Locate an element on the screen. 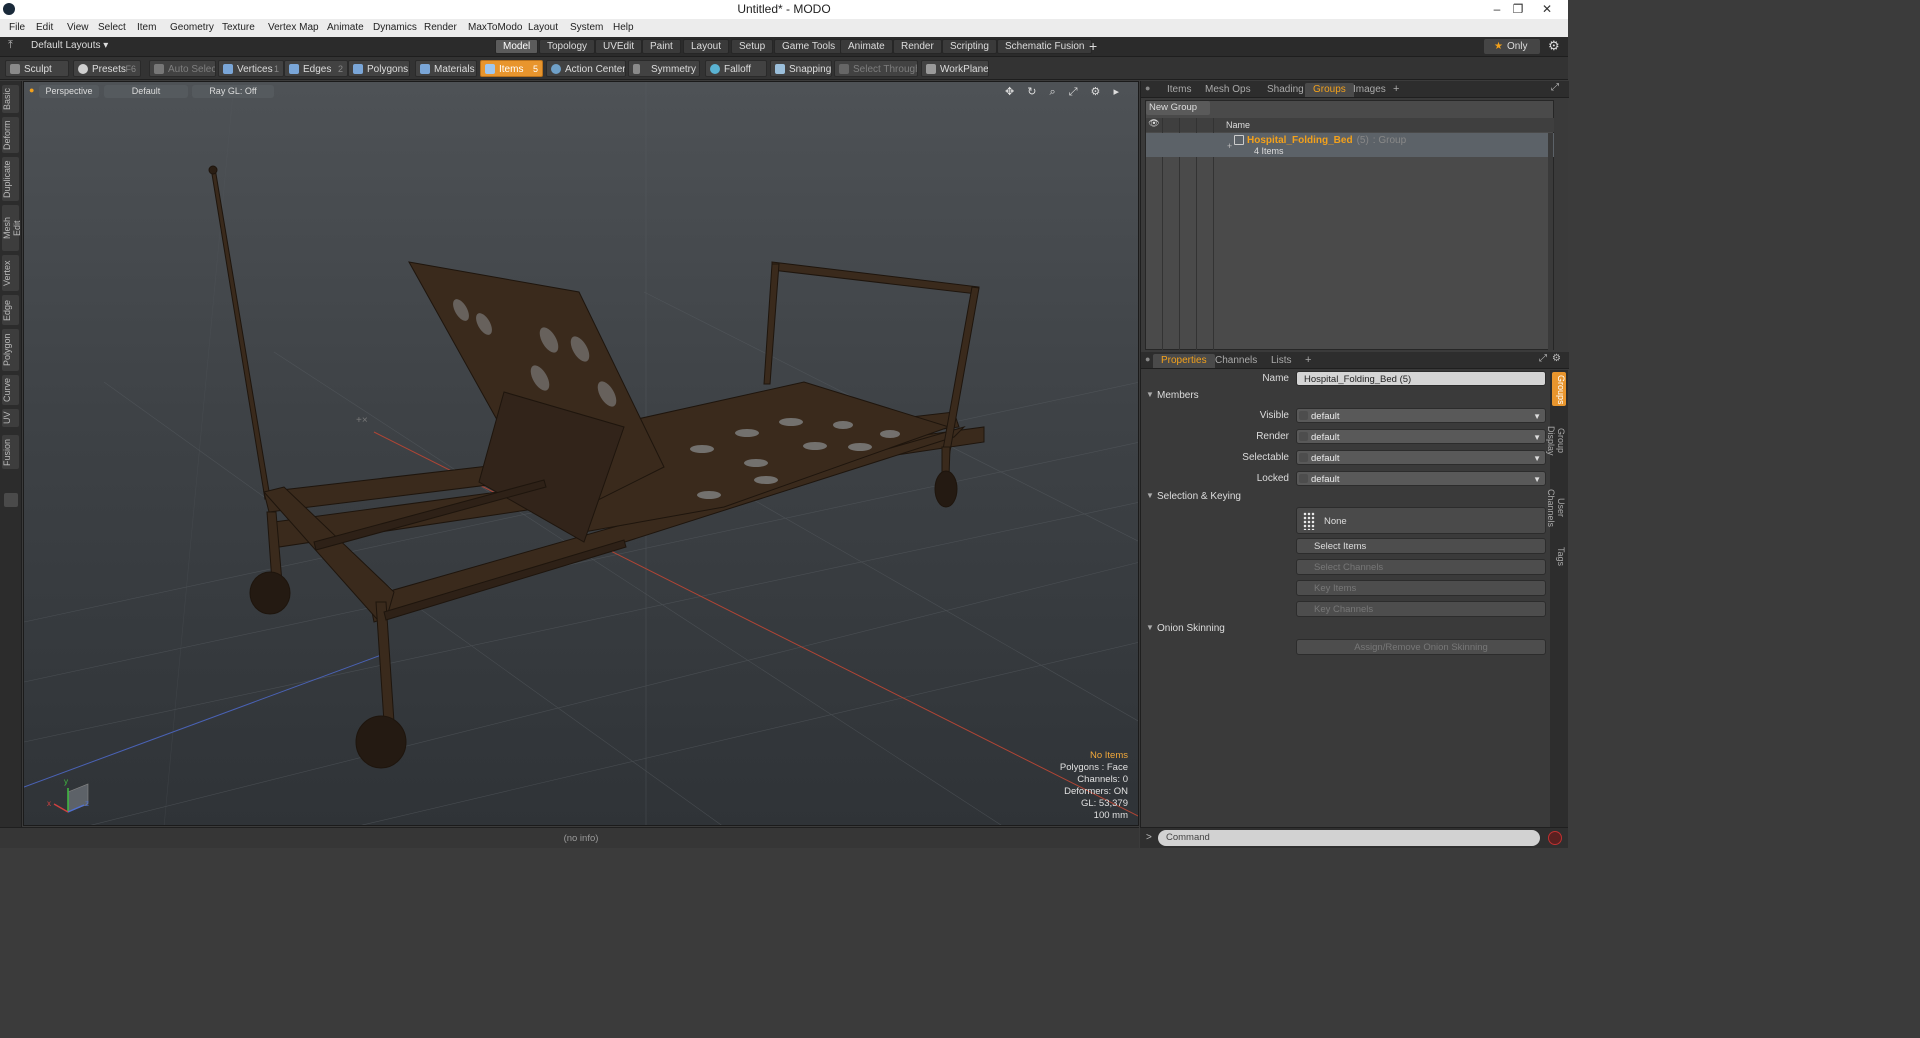 This screenshot has height=1038, width=1920. tab-properties: Properties is located at coordinates (1184, 361).